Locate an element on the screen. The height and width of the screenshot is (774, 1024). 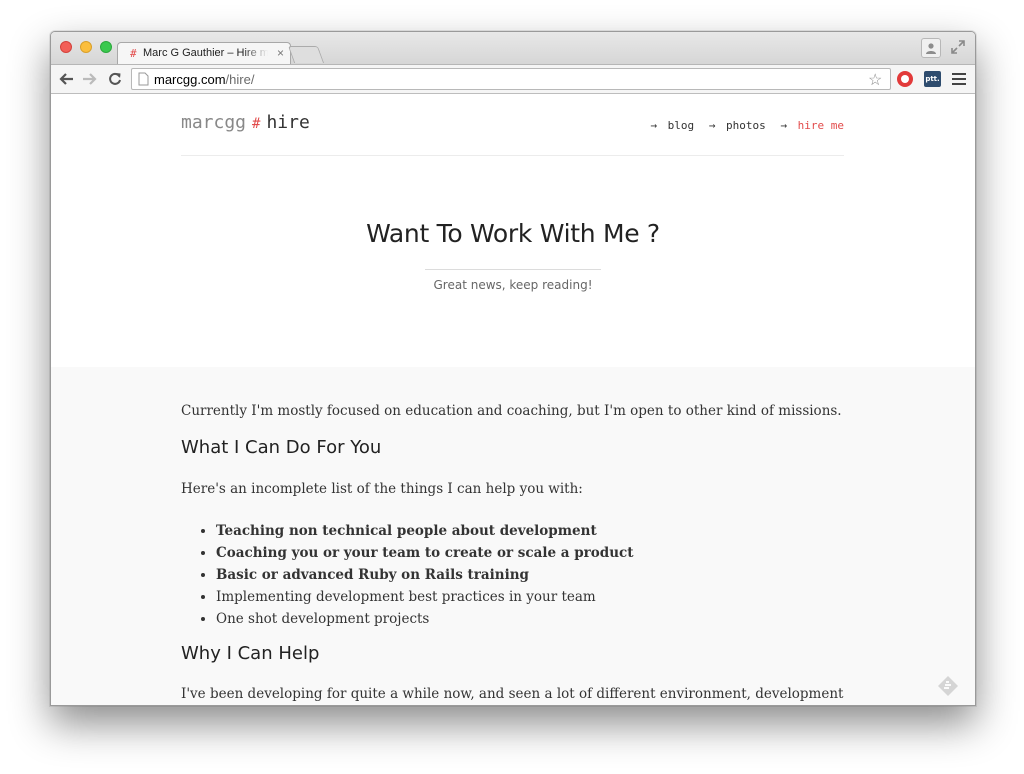
nav-link-photos: photos is located at coordinates (746, 125).